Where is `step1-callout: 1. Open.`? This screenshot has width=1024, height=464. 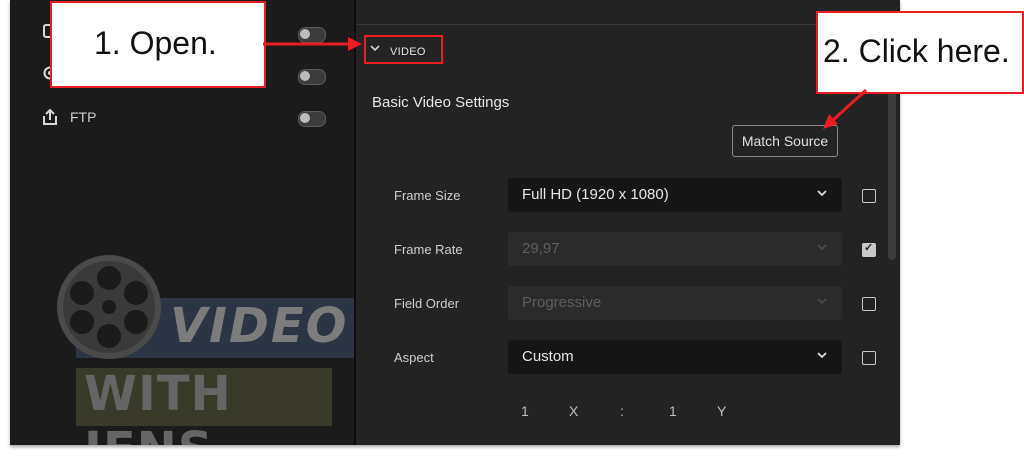
step1-callout: 1. Open. is located at coordinates (158, 44).